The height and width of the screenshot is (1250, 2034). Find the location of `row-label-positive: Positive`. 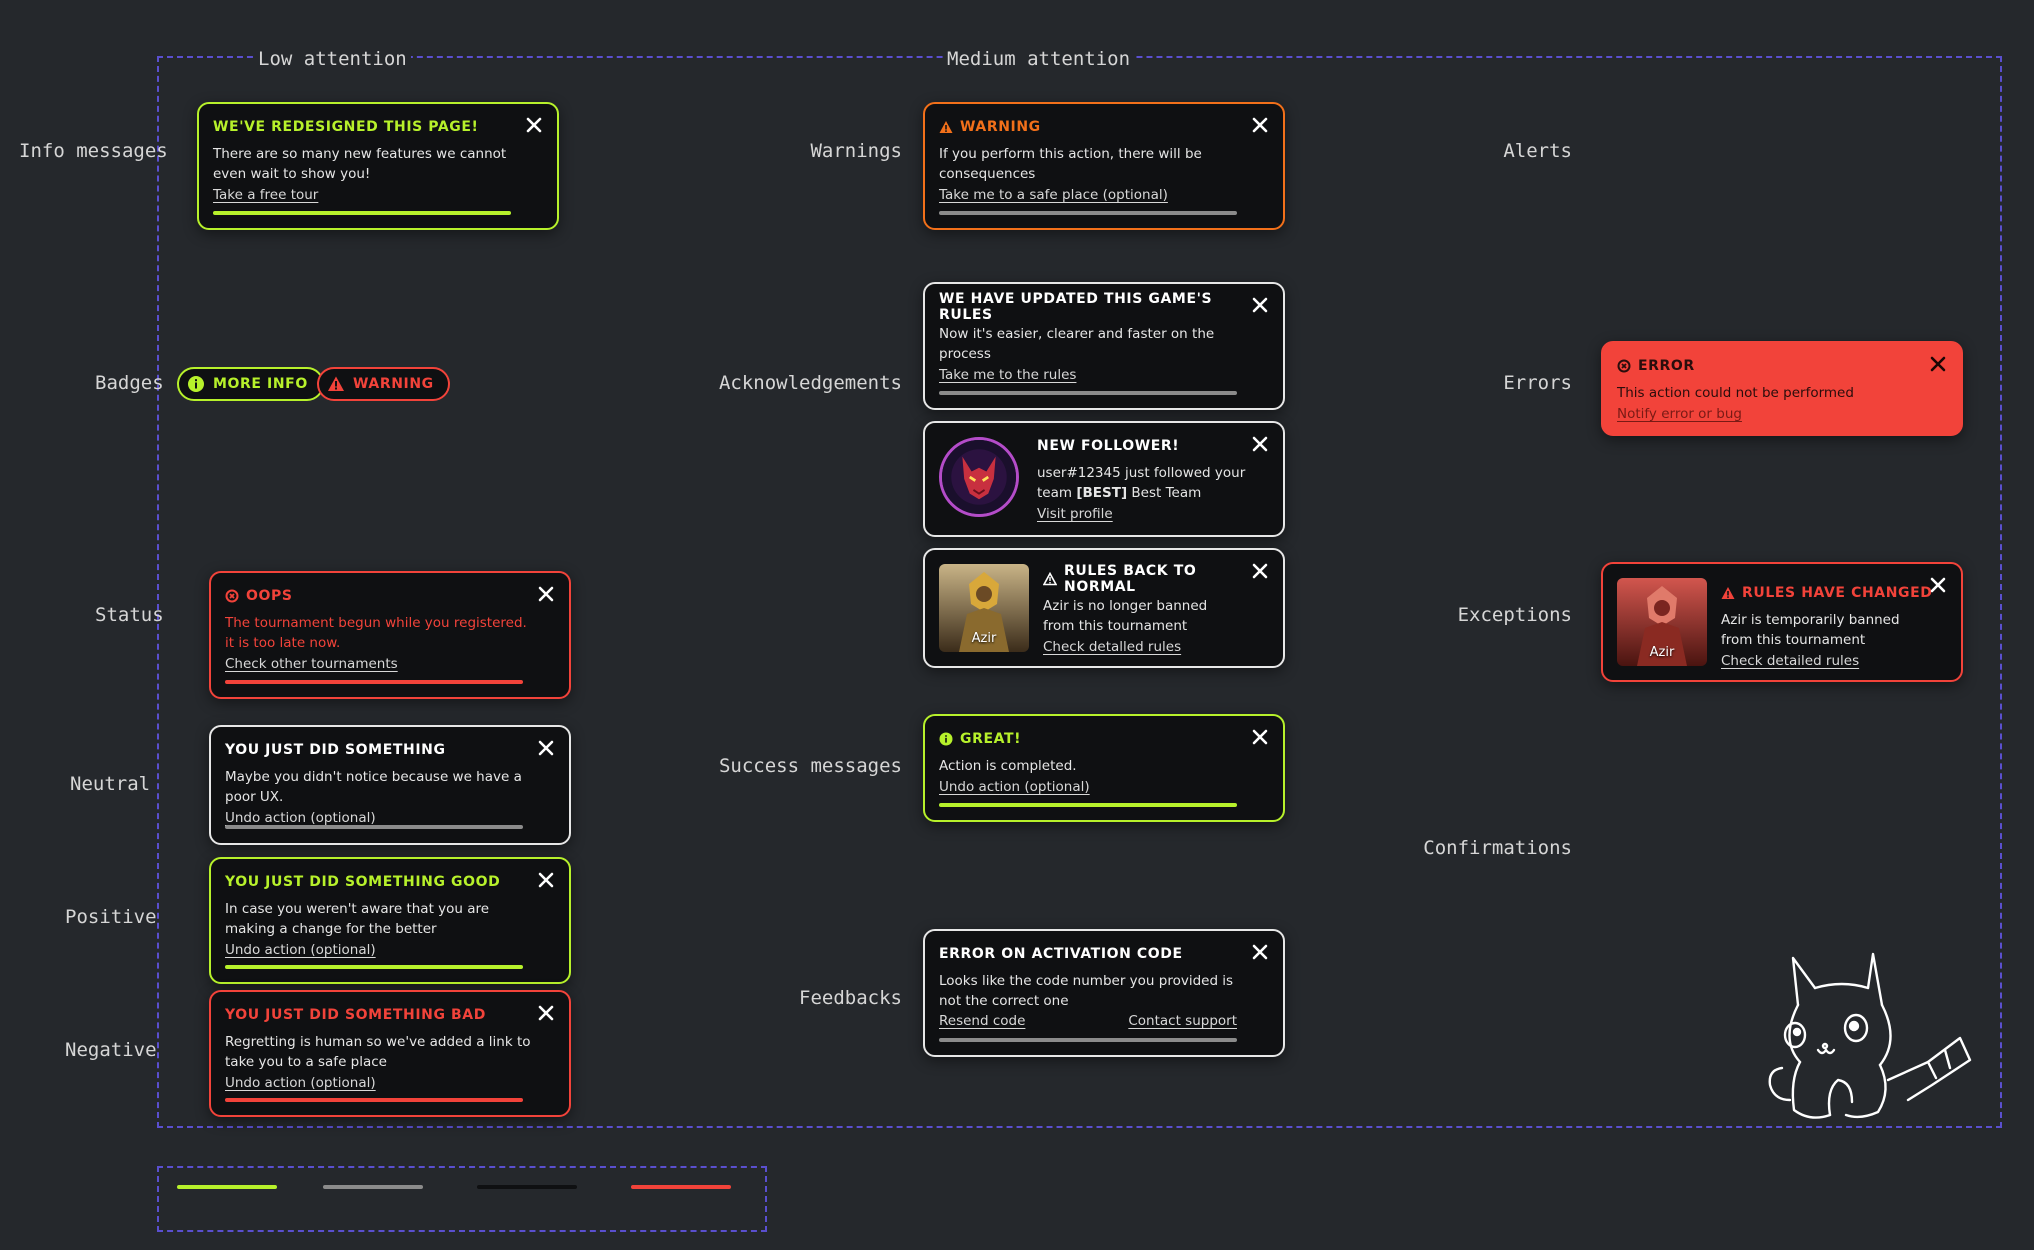

row-label-positive: Positive is located at coordinates (111, 917).